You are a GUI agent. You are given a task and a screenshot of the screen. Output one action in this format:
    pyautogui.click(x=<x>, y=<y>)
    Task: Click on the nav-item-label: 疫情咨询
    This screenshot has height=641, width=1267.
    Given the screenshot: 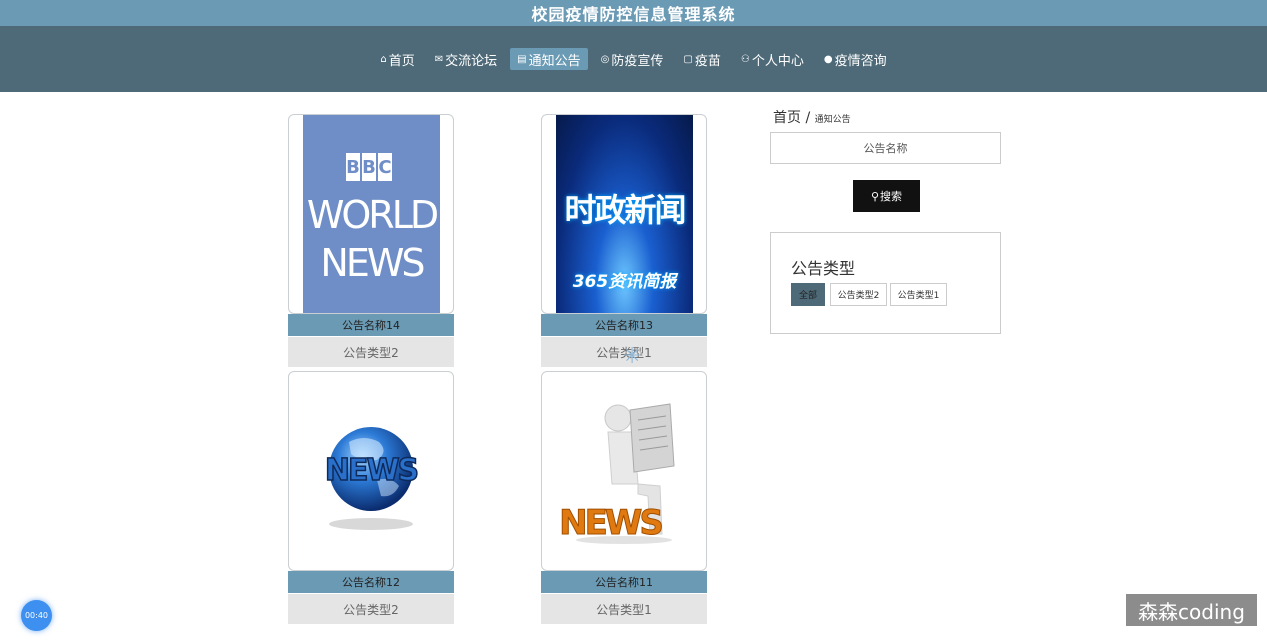 What is the action you would take?
    pyautogui.click(x=860, y=61)
    